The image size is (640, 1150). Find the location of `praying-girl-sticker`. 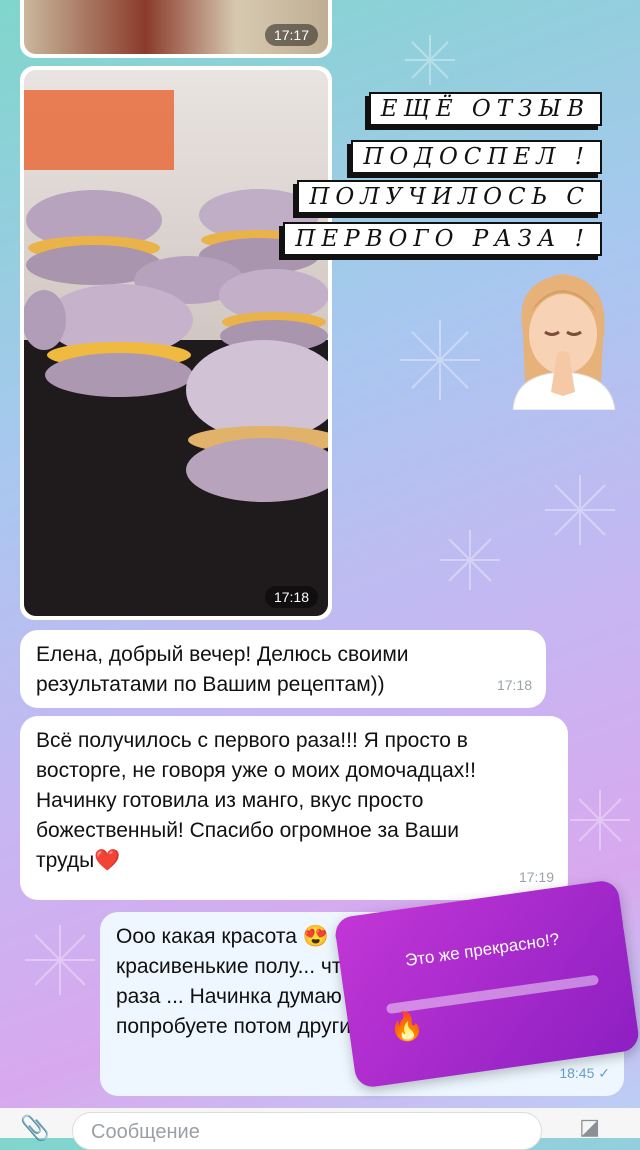

praying-girl-sticker is located at coordinates (564, 342).